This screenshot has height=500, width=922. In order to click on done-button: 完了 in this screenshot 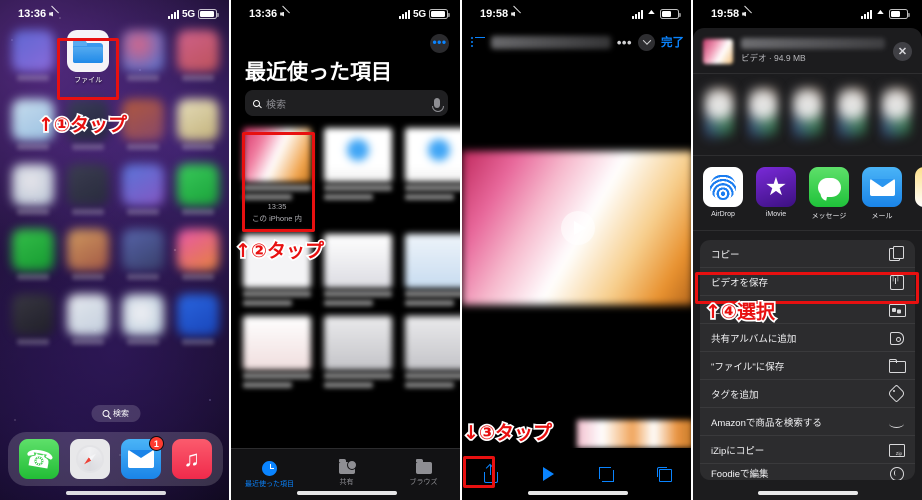, I will do `click(672, 42)`.